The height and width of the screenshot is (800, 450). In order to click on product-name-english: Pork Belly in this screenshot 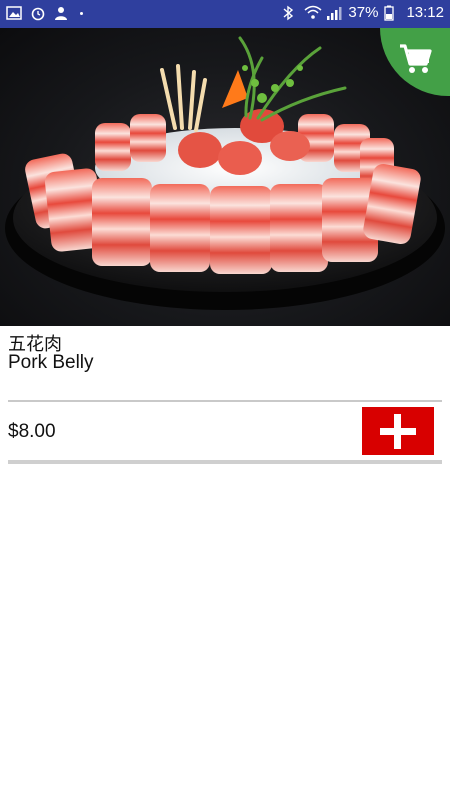, I will do `click(51, 362)`.